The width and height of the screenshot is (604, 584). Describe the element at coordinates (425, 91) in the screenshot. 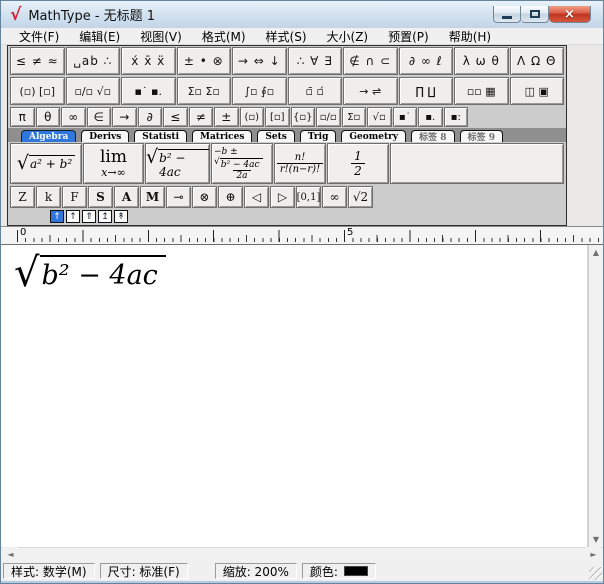

I see `product-templates-palette: ∏ ∐` at that location.